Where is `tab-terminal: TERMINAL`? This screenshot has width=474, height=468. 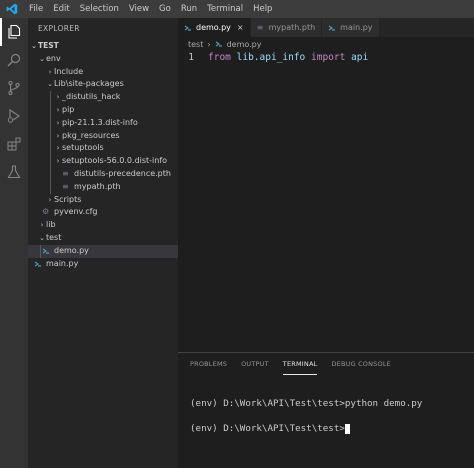
tab-terminal: TERMINAL is located at coordinates (300, 364).